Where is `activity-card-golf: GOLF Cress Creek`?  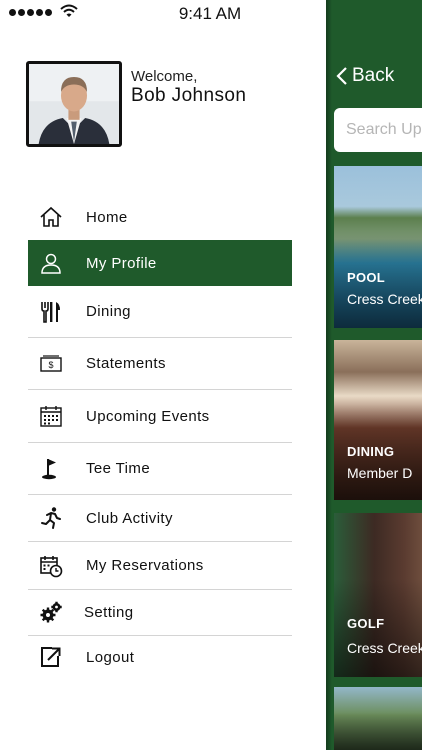 activity-card-golf: GOLF Cress Creek is located at coordinates (378, 595).